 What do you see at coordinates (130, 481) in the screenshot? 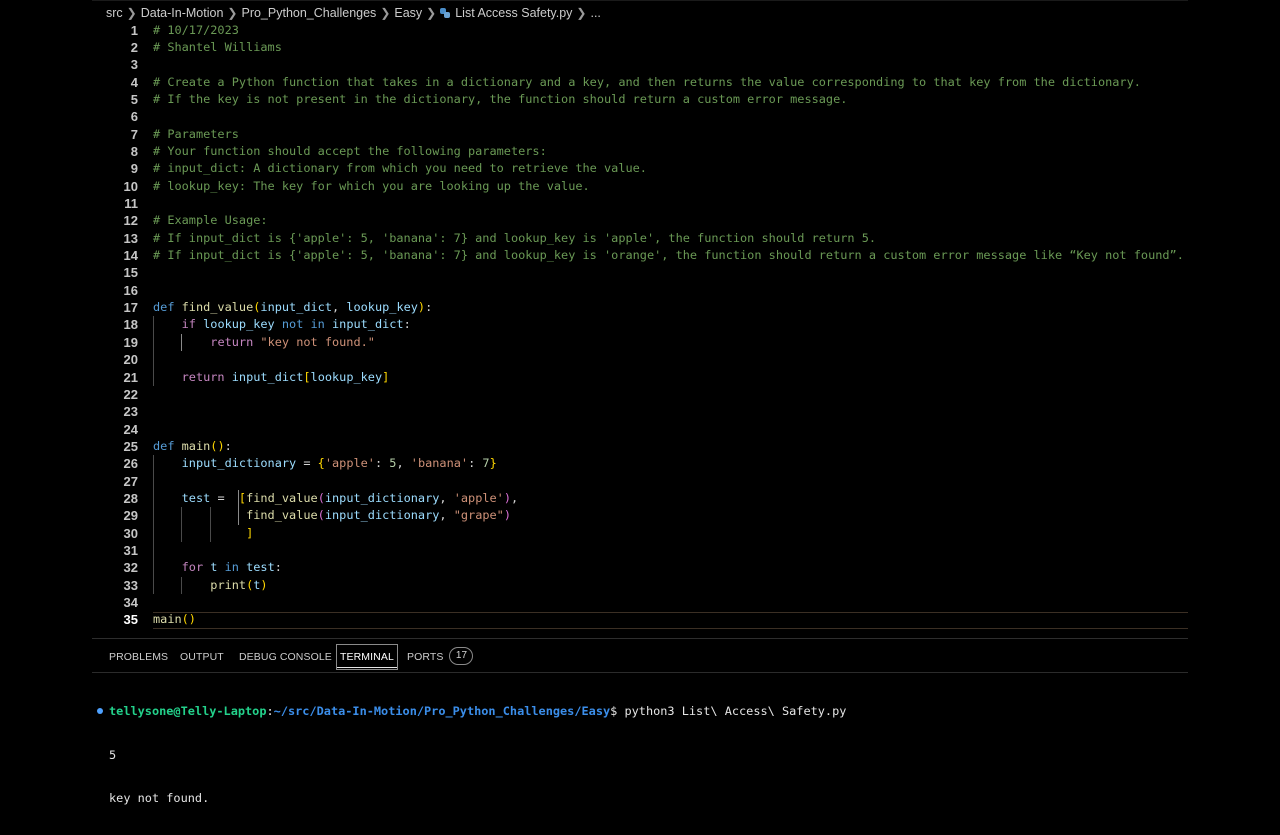
I see `line-number: 27` at bounding box center [130, 481].